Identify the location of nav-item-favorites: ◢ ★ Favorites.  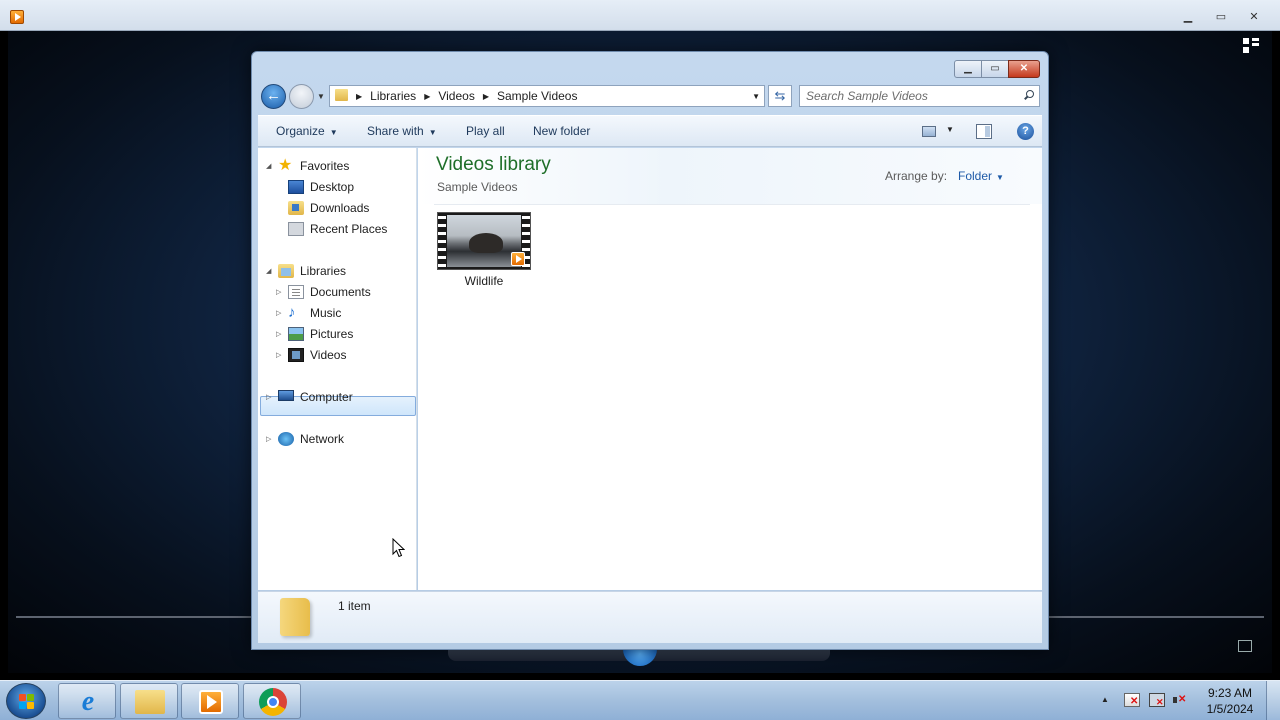
(305, 166).